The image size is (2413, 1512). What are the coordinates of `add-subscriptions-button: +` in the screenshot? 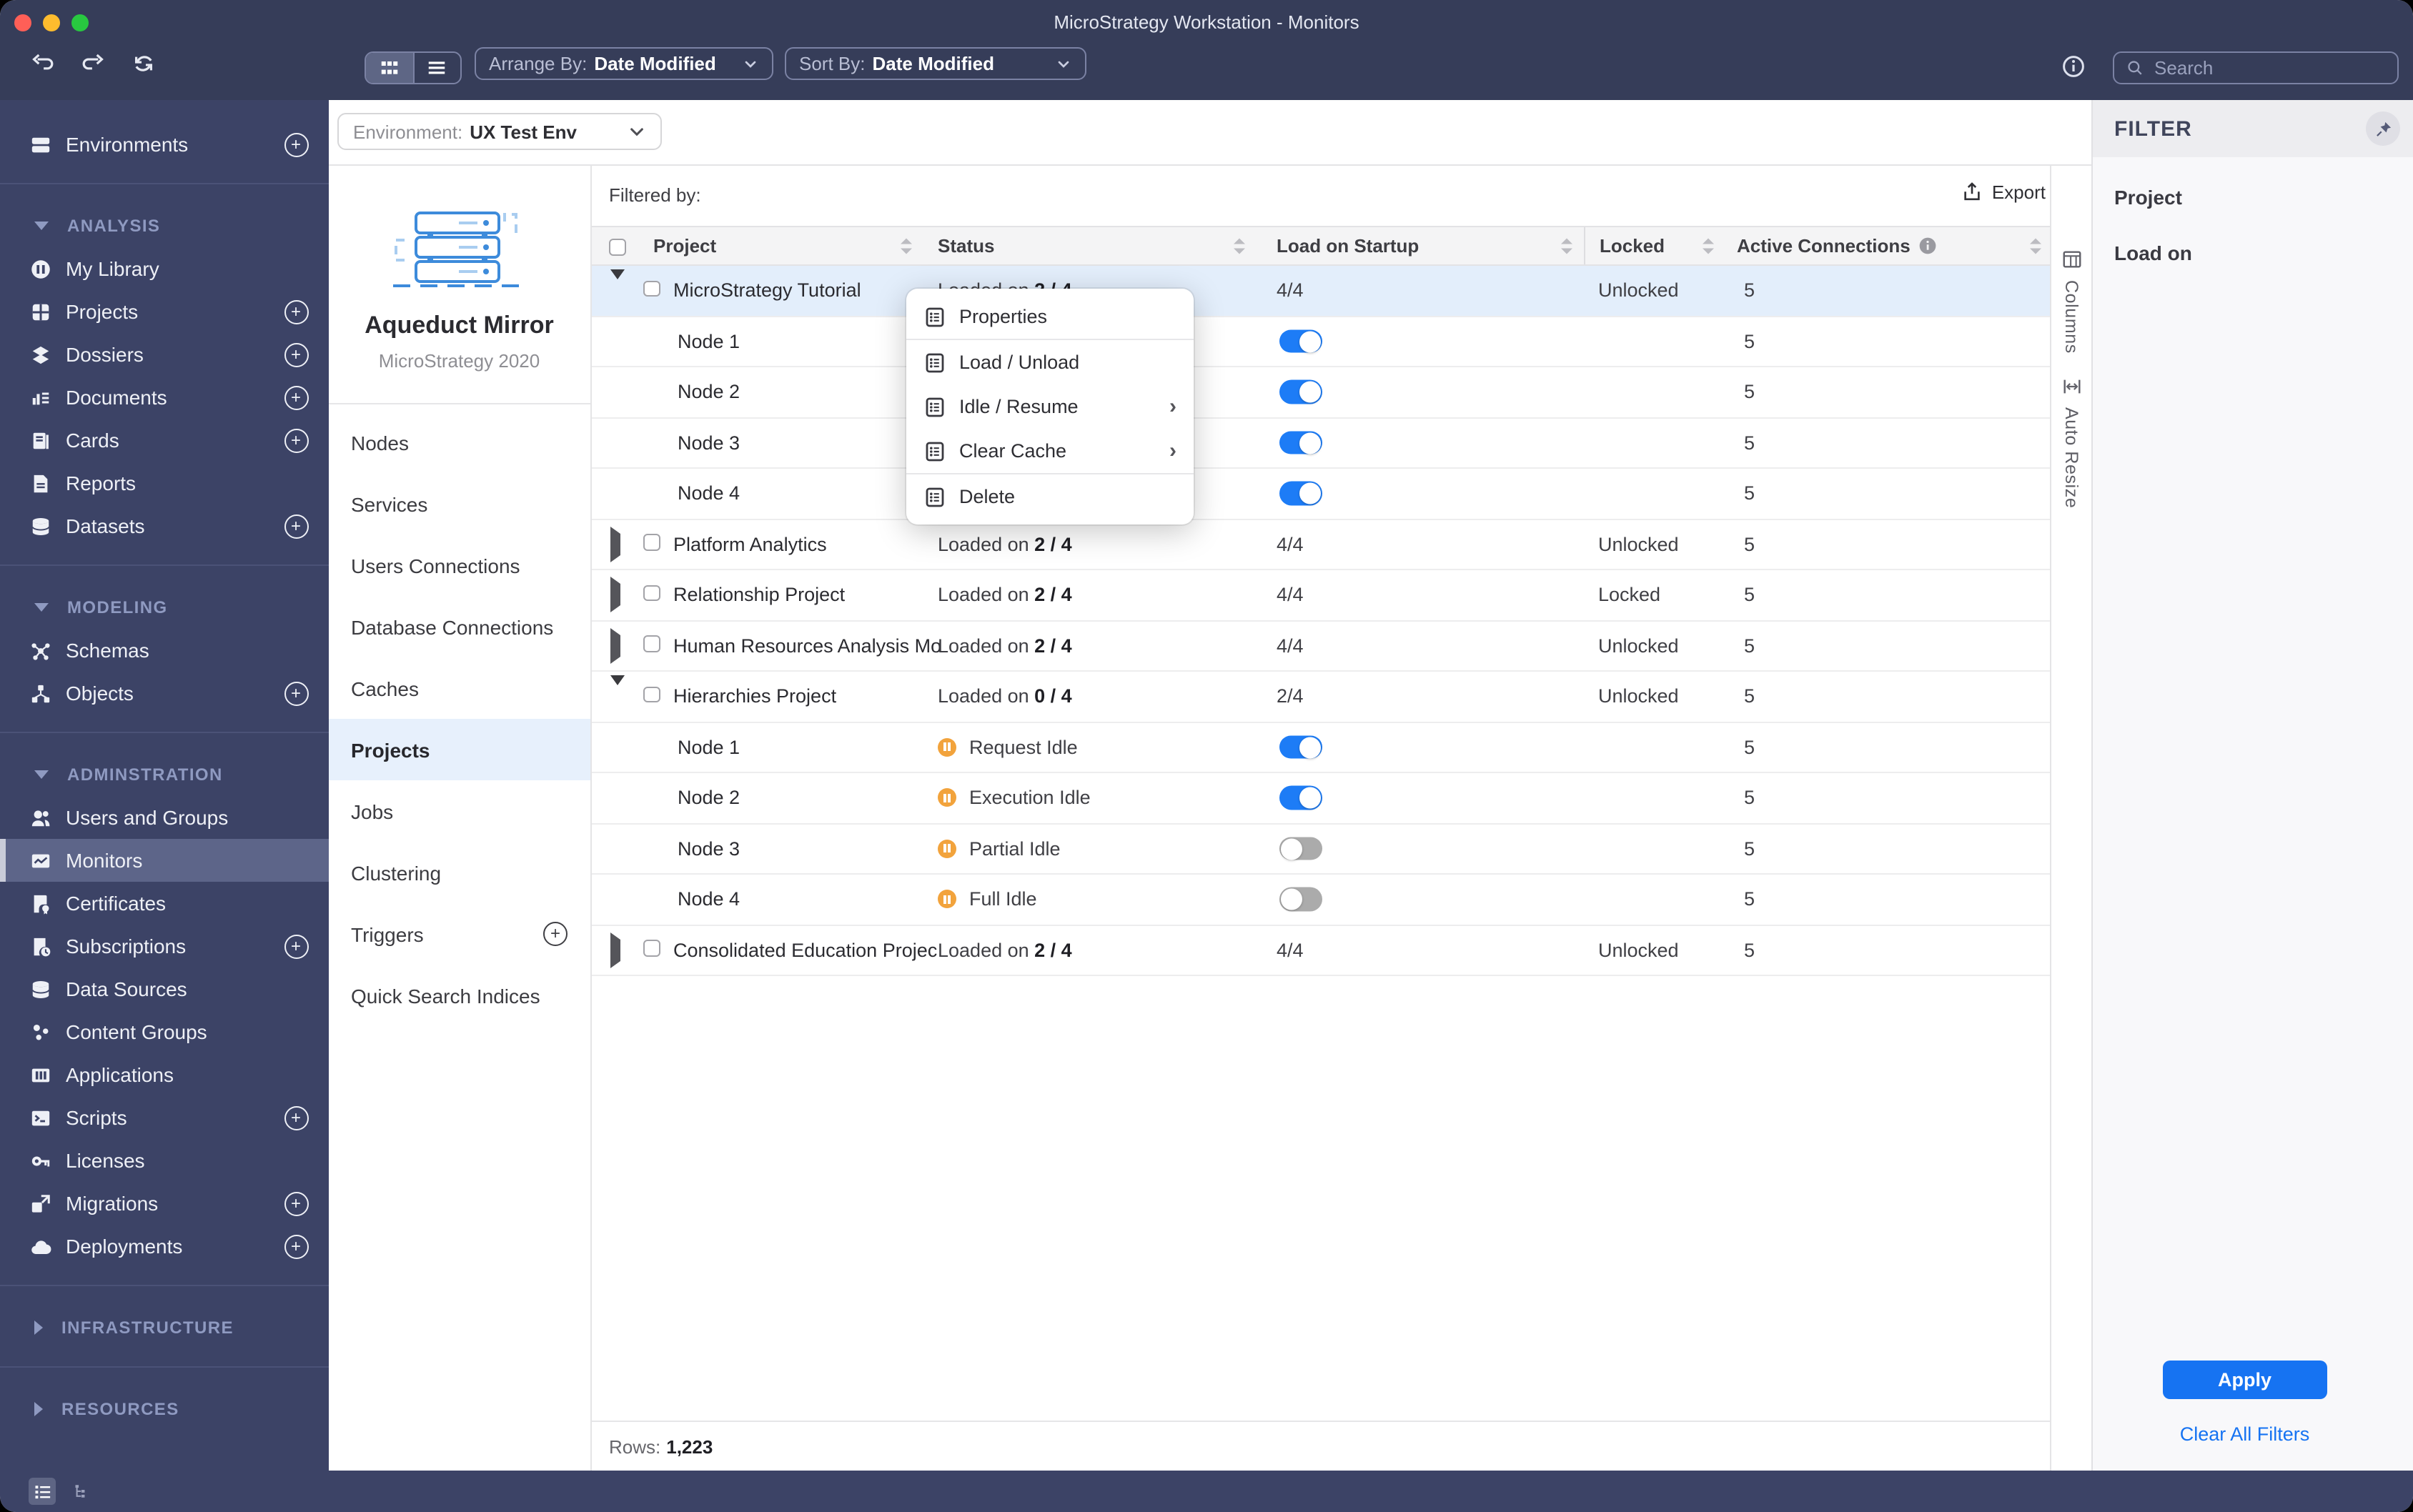 It's located at (296, 946).